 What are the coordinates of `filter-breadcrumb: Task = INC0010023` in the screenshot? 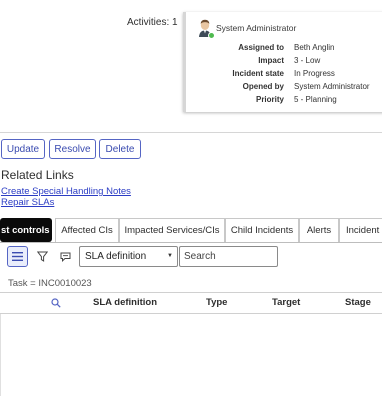 It's located at (50, 283).